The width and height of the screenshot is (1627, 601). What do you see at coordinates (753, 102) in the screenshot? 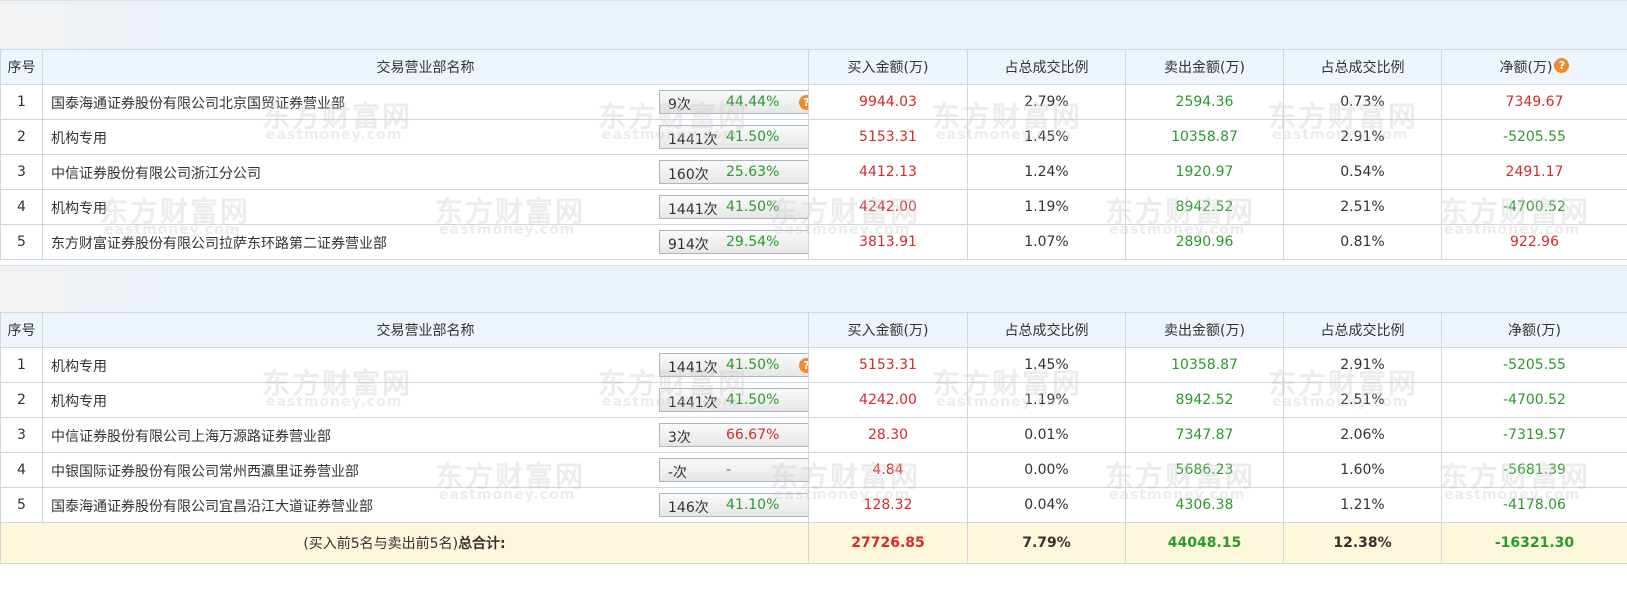
I see `history-win-rate: 44.44%` at bounding box center [753, 102].